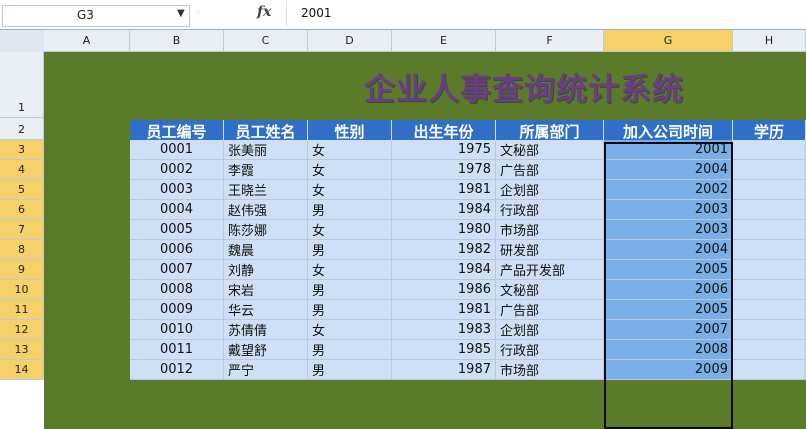 The height and width of the screenshot is (429, 806). Describe the element at coordinates (550, 190) in the screenshot. I see `cell-f5: 企划部` at that location.